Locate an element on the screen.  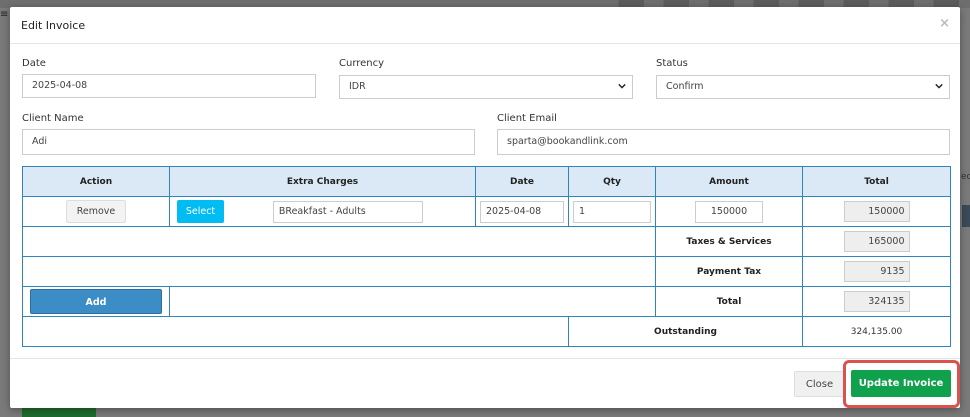
date-field: 2025-04-08 is located at coordinates (169, 86).